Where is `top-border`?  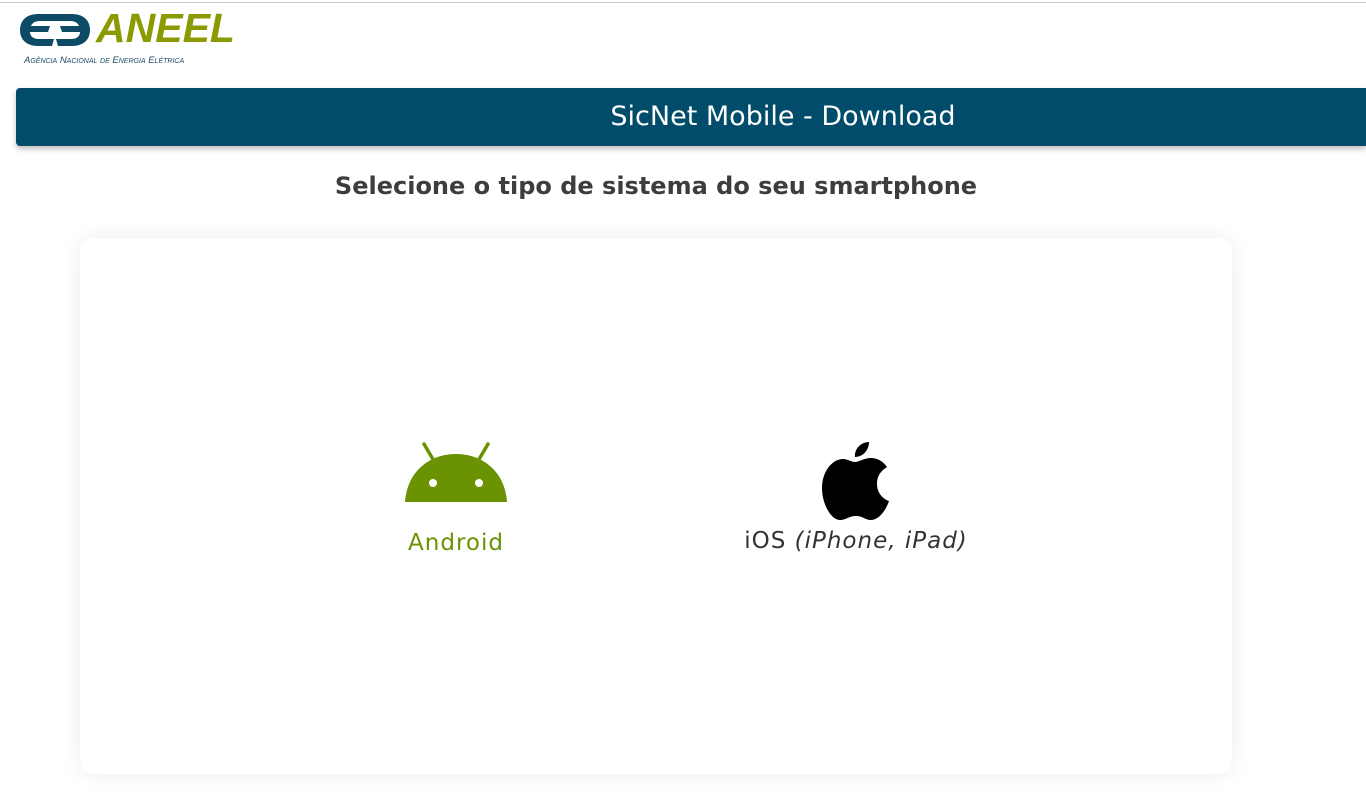 top-border is located at coordinates (683, 1).